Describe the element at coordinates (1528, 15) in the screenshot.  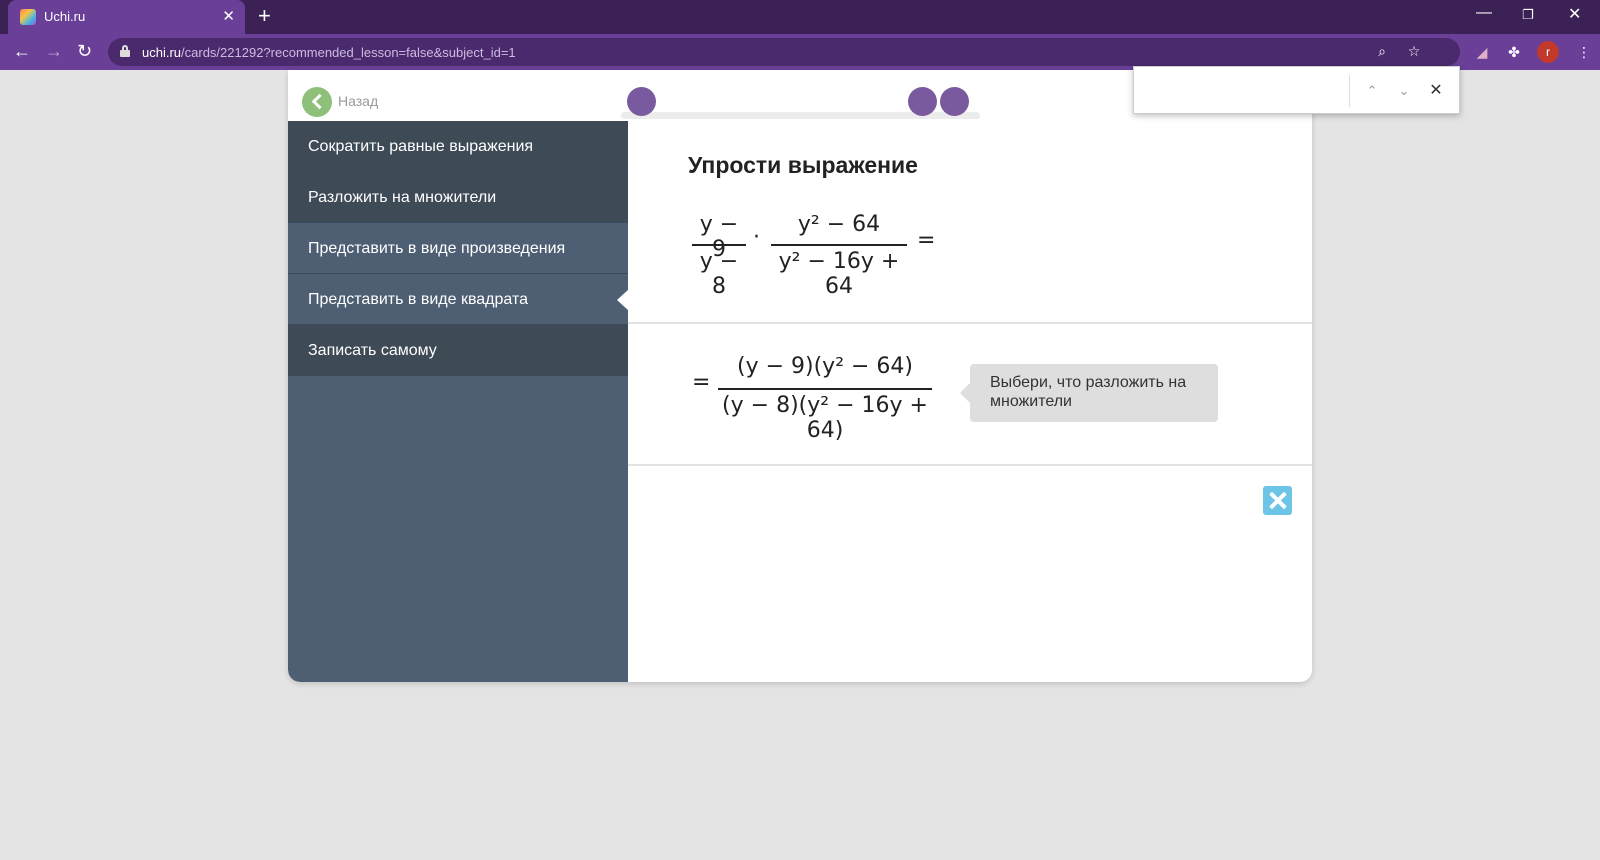
I see `restore-window-button: ❐` at that location.